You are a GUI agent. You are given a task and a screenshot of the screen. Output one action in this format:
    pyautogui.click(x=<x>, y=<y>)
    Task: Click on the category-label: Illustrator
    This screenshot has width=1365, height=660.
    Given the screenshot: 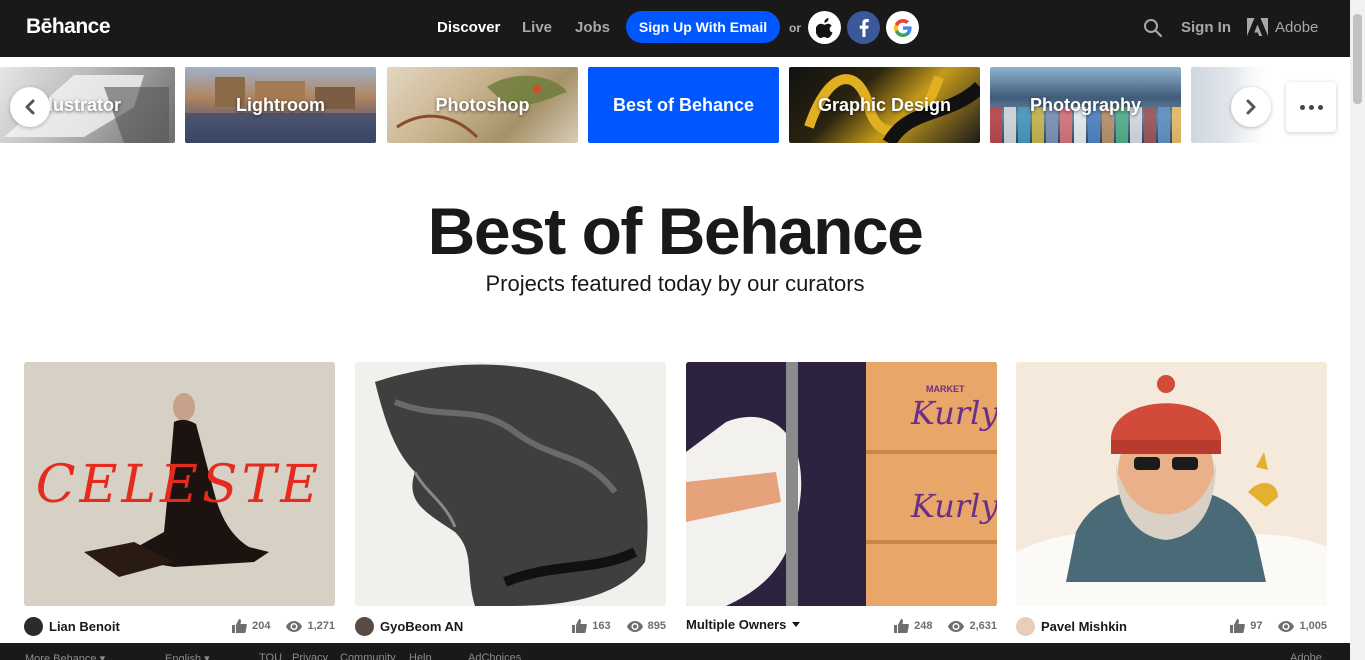 What is the action you would take?
    pyautogui.click(x=79, y=104)
    